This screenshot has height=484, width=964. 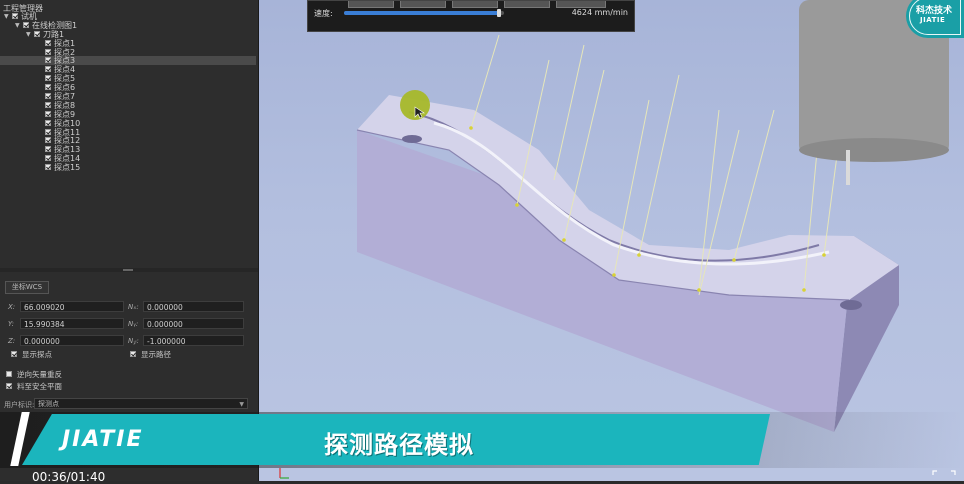 What do you see at coordinates (65, 114) in the screenshot?
I see `tree-item-label: 探点9` at bounding box center [65, 114].